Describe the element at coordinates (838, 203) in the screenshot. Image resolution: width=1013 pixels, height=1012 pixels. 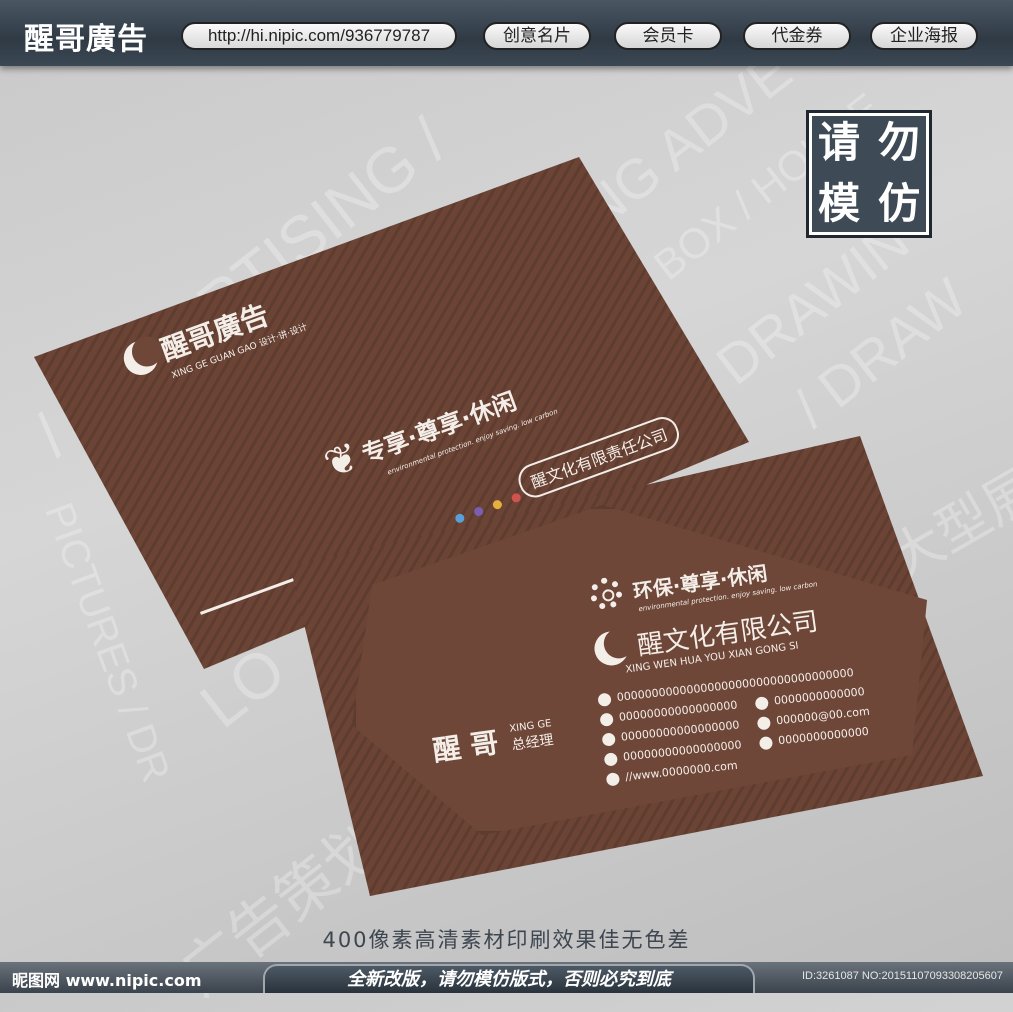
I see `stamp-char: 模` at that location.